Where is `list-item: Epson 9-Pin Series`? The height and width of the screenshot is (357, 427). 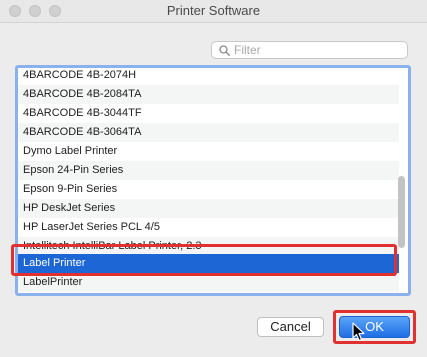
list-item: Epson 9-Pin Series is located at coordinates (208, 189).